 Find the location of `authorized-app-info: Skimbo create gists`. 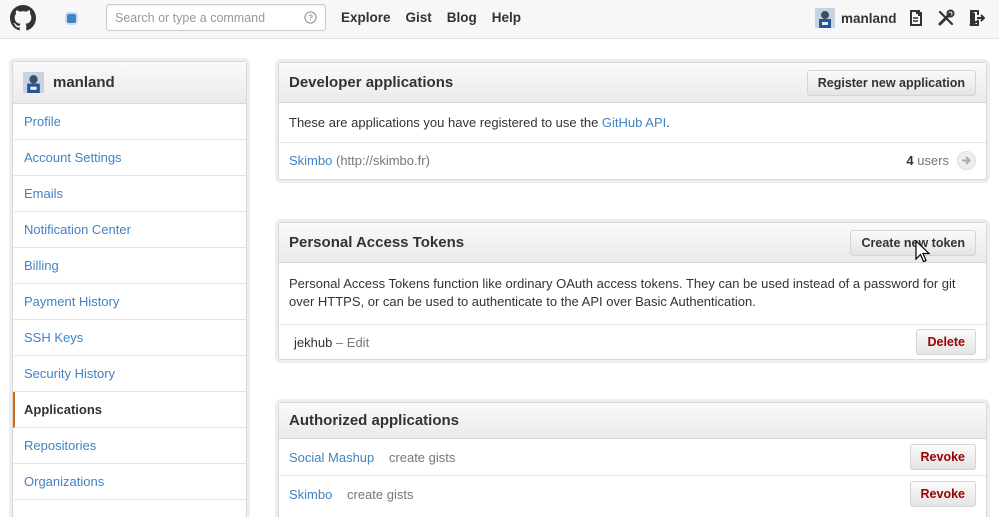

authorized-app-info: Skimbo create gists is located at coordinates (351, 494).